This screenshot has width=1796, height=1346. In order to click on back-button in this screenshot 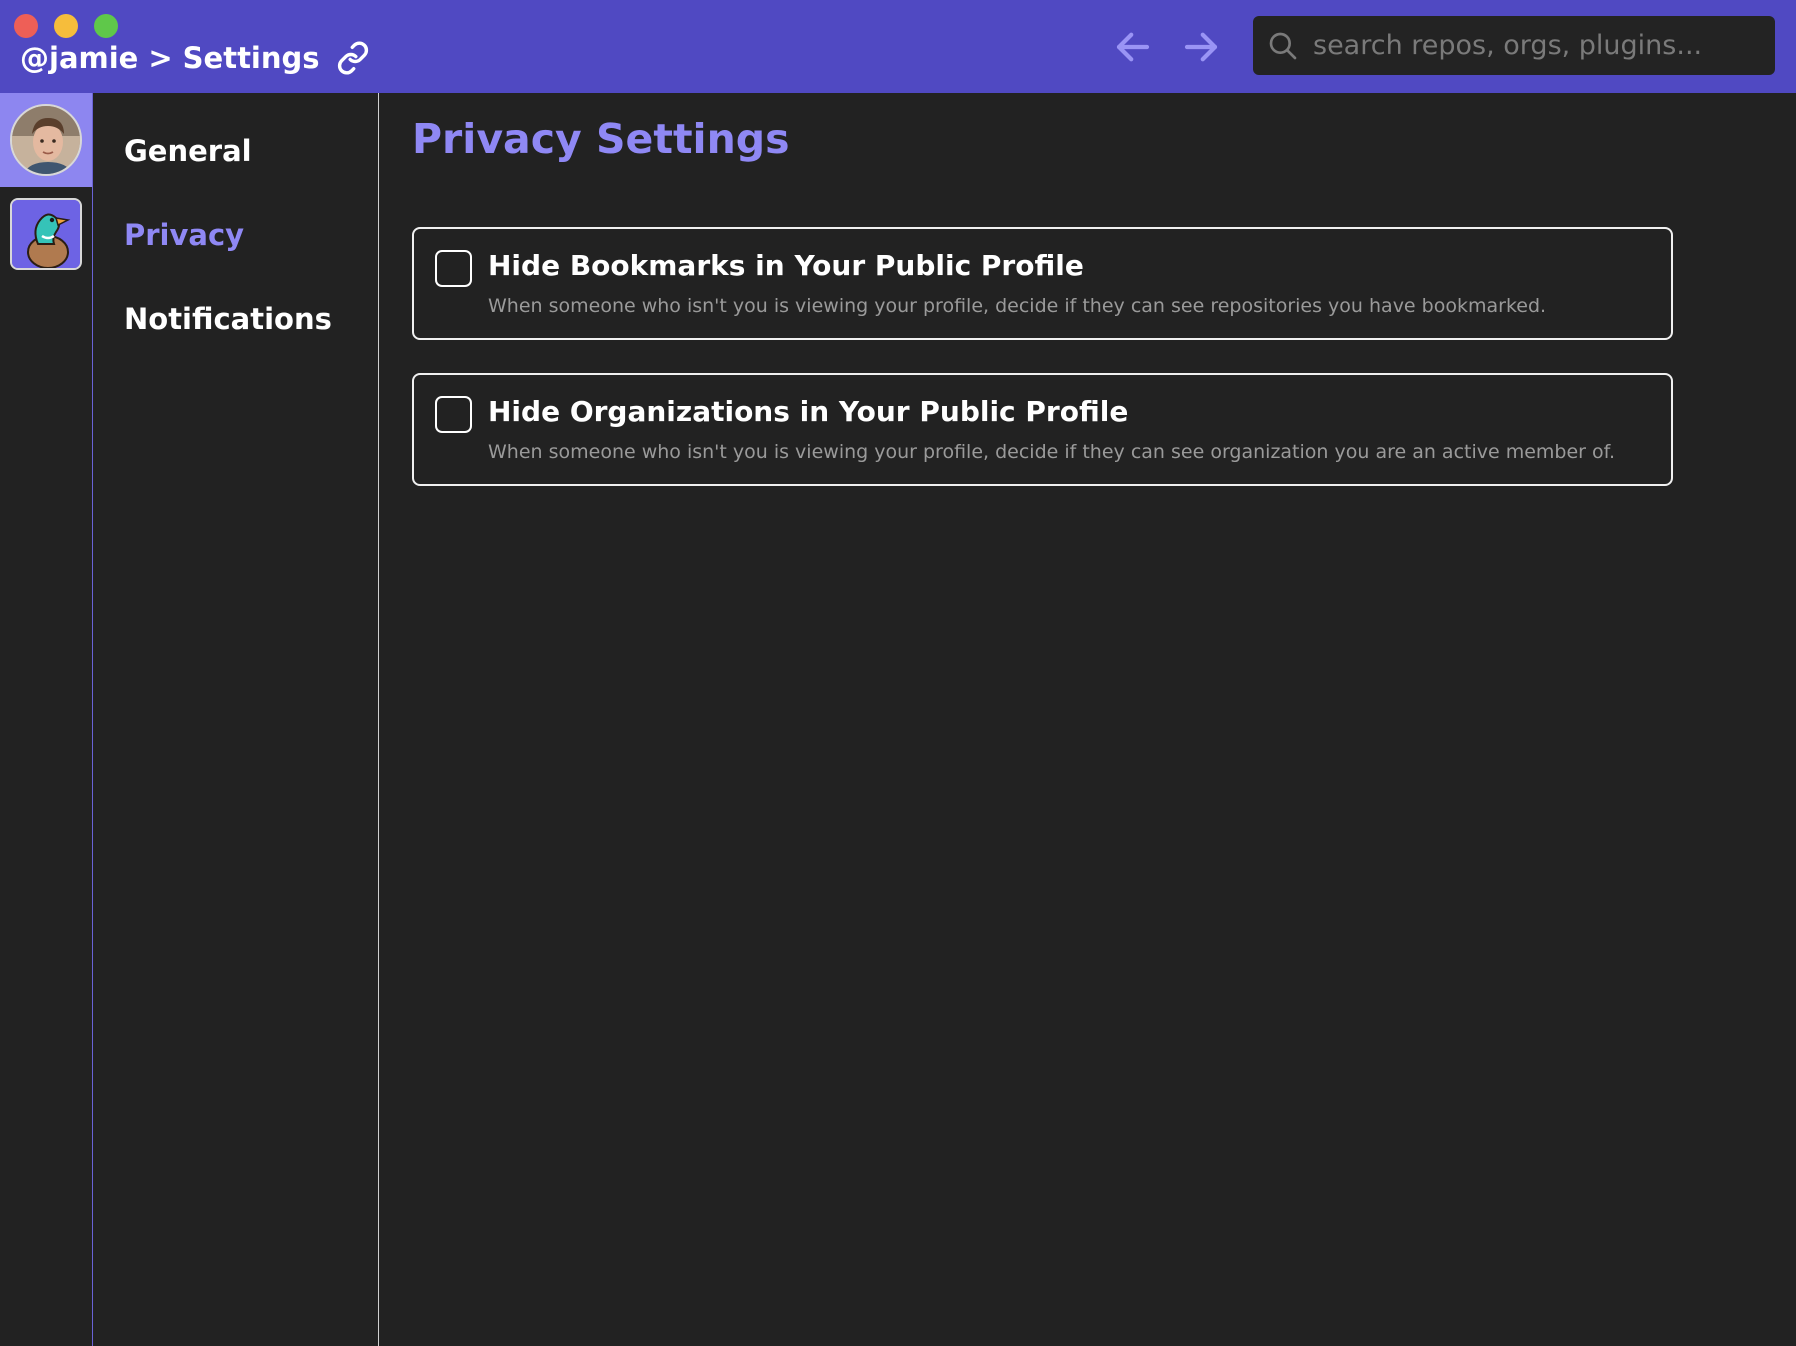, I will do `click(1133, 47)`.